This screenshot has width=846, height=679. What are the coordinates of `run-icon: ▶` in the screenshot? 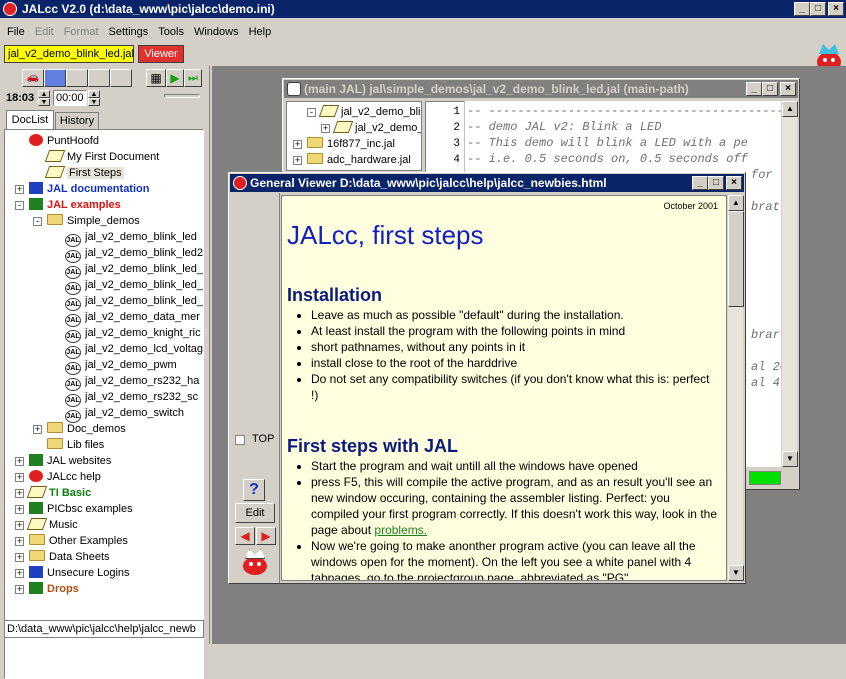 It's located at (175, 78).